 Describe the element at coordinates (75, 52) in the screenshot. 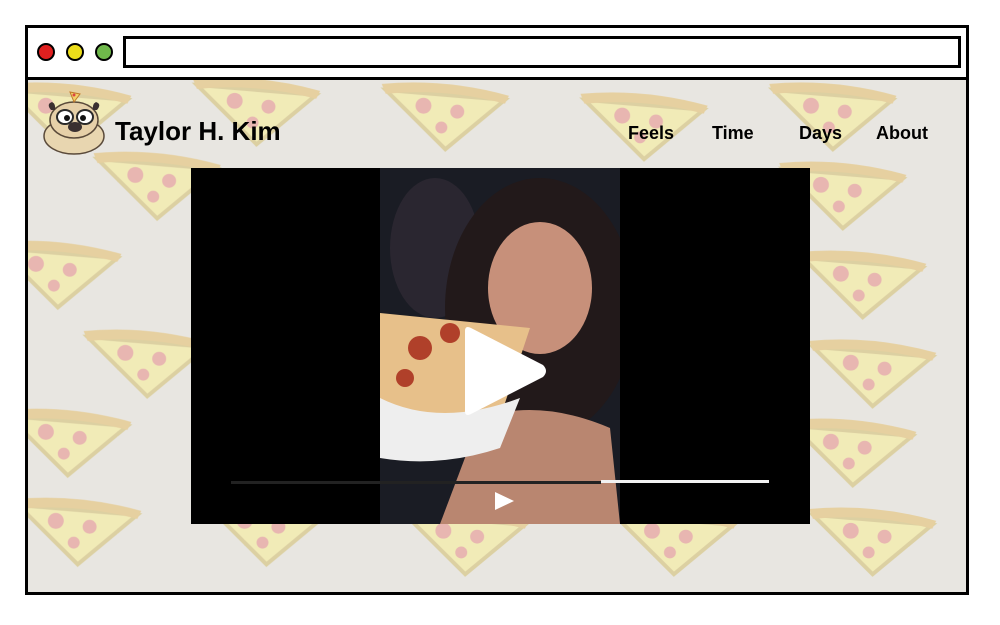

I see `minimize-window-button` at that location.